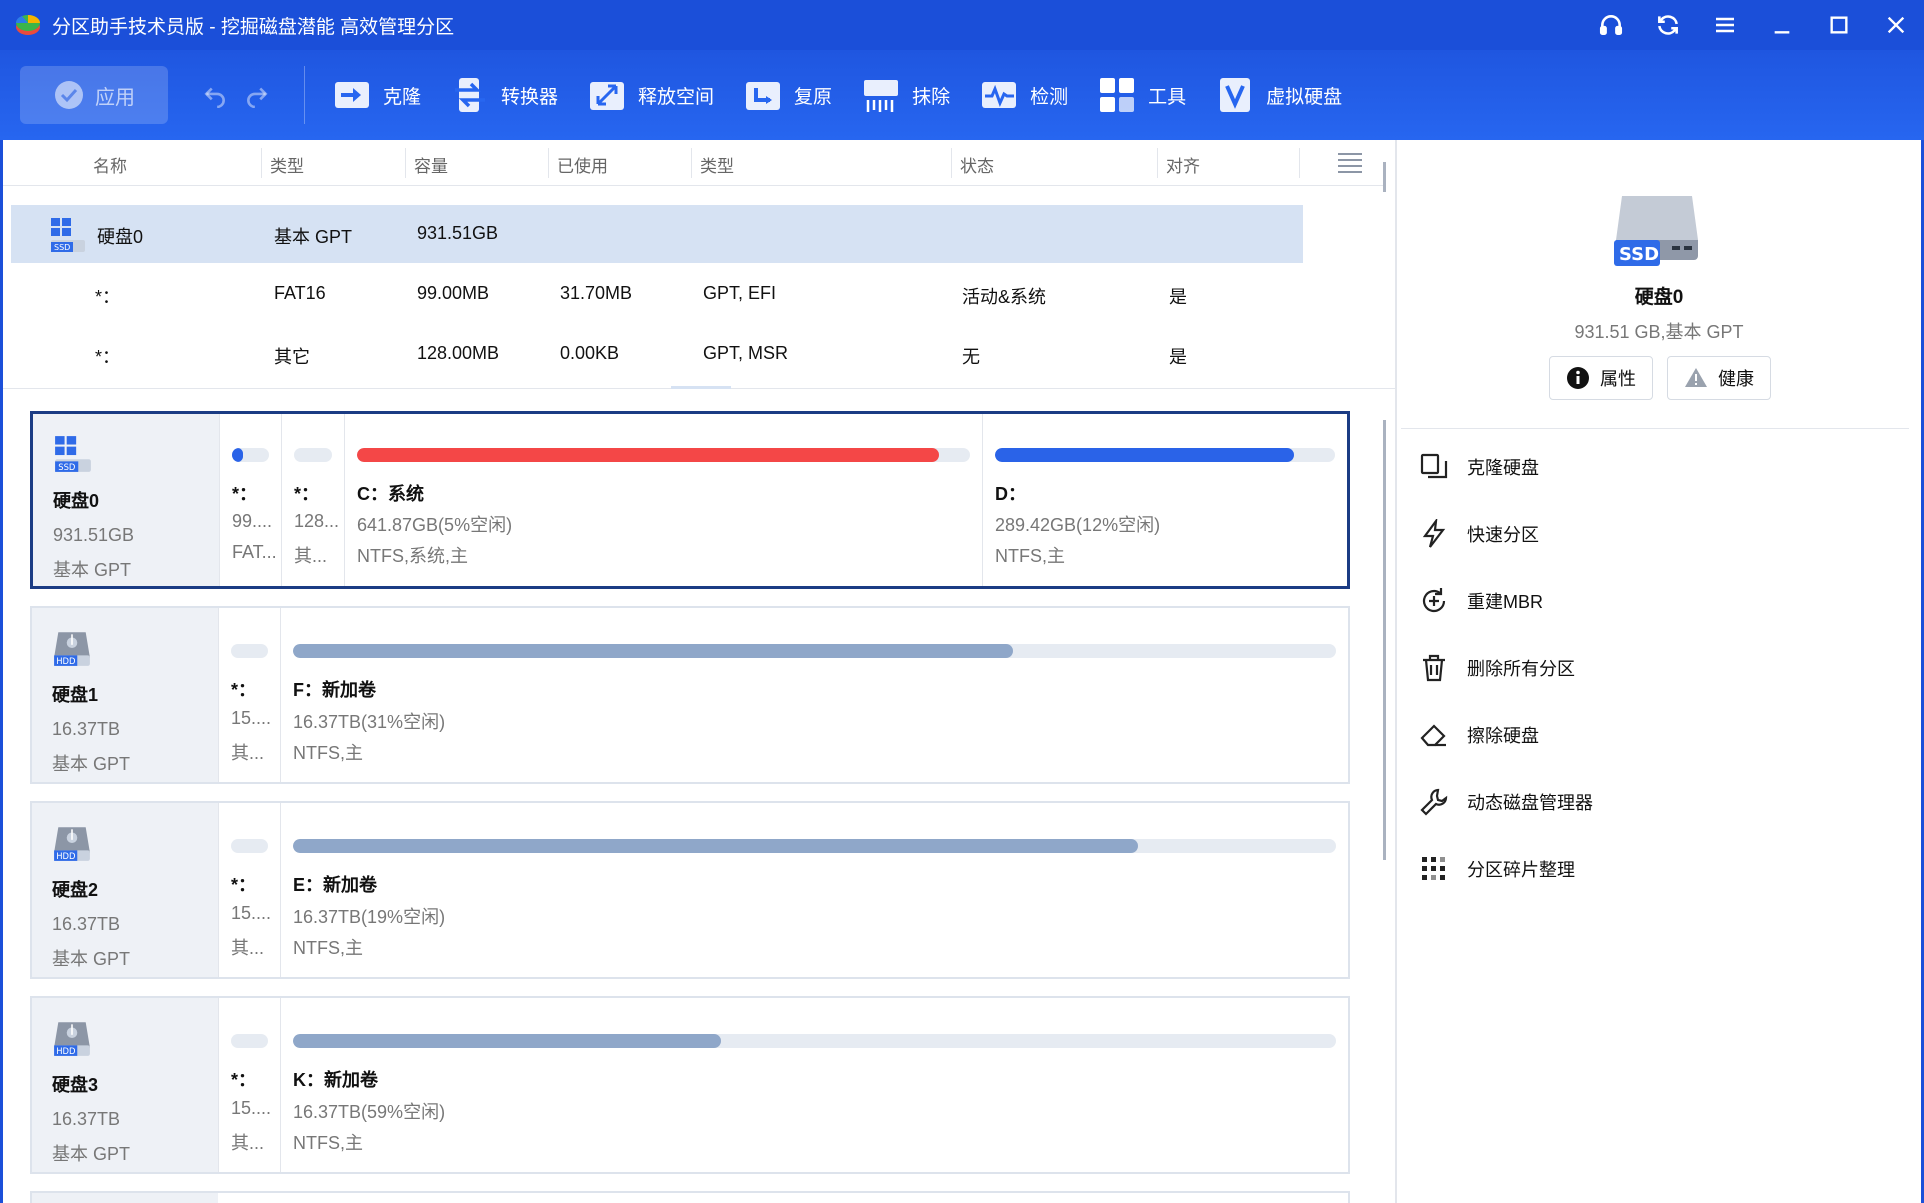 The image size is (1924, 1203). I want to click on quick-partition-action: 快速分区, so click(1479, 534).